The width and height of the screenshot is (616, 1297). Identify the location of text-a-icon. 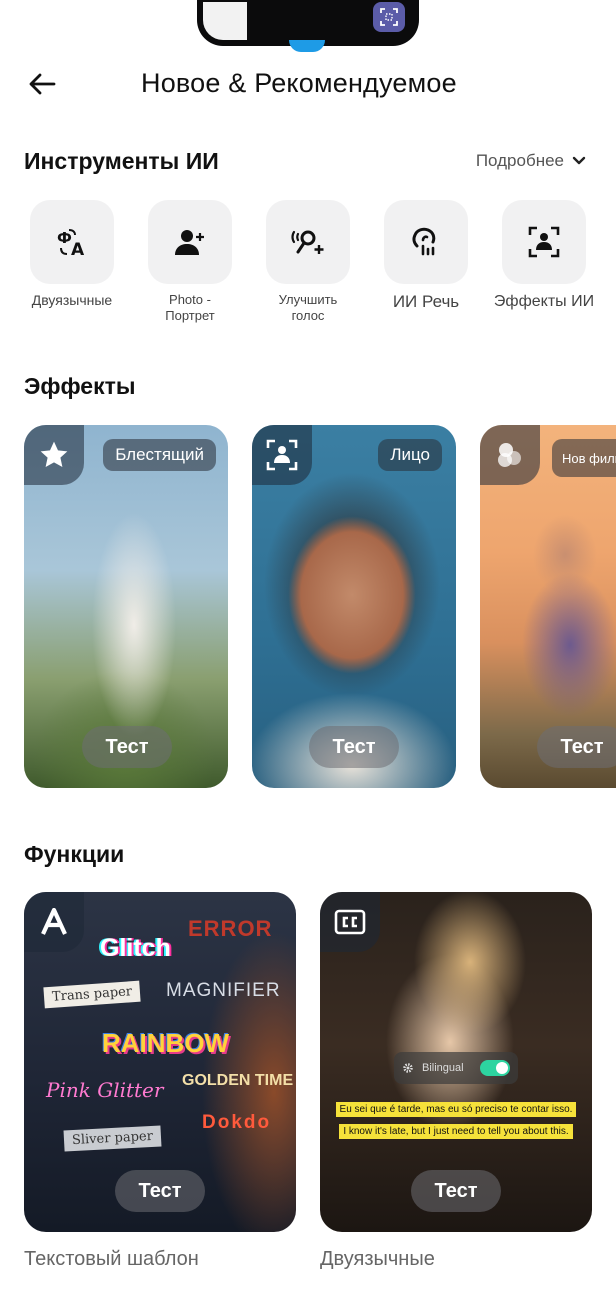
(54, 921).